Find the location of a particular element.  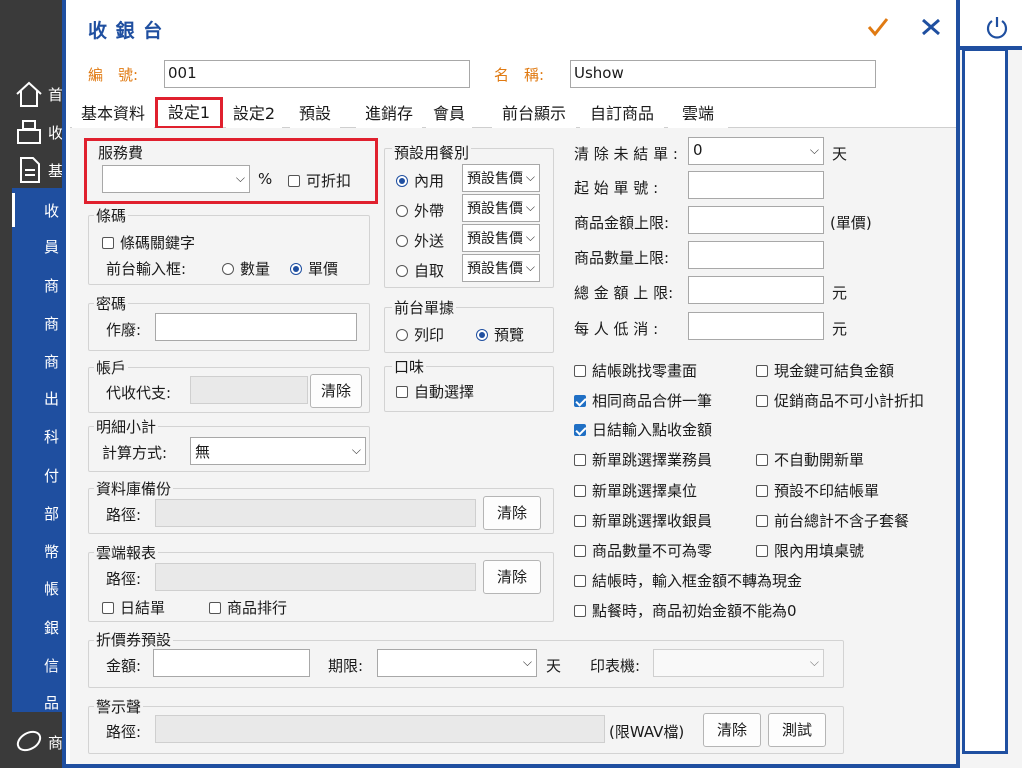

tab-basic: 基本資料 is located at coordinates (113, 114).